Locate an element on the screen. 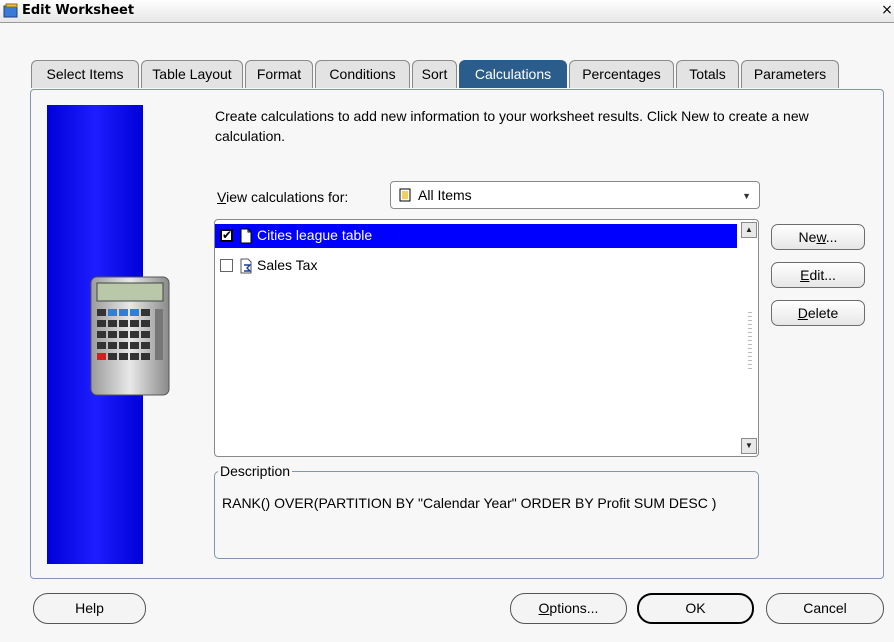 The width and height of the screenshot is (894, 642). tab-sort: Sort is located at coordinates (434, 74).